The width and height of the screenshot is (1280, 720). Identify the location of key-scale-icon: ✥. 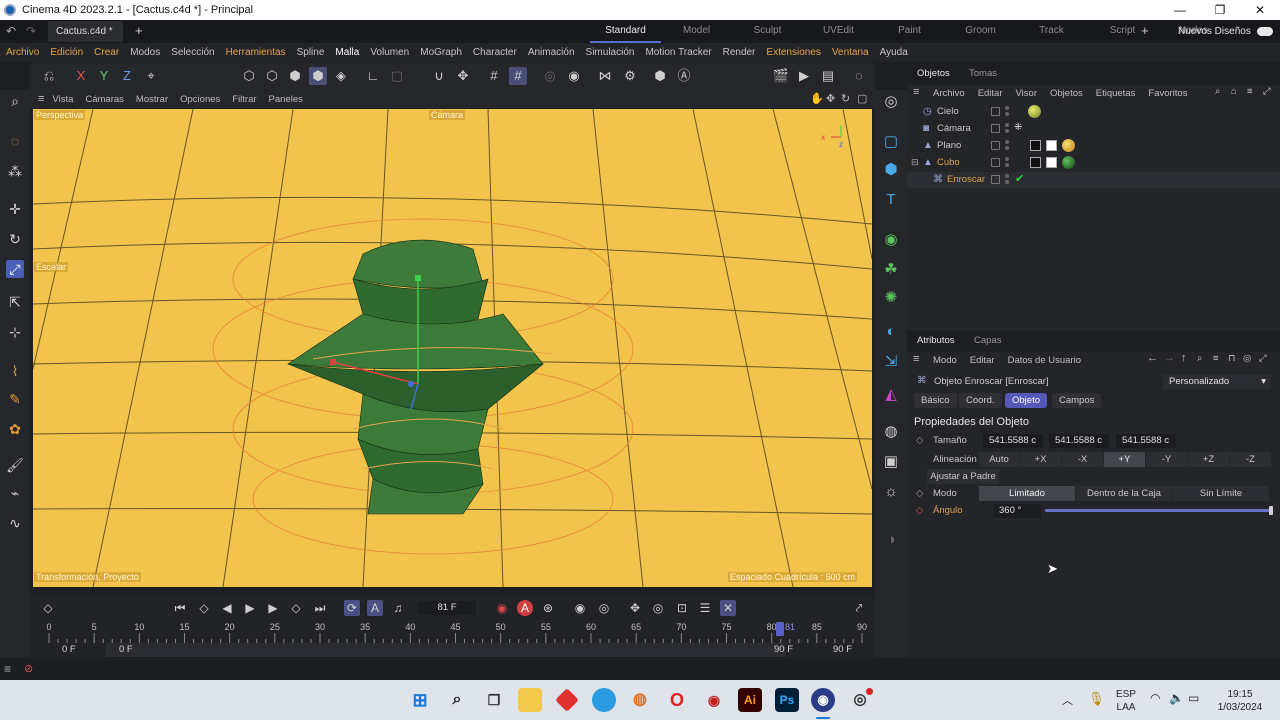
(635, 608).